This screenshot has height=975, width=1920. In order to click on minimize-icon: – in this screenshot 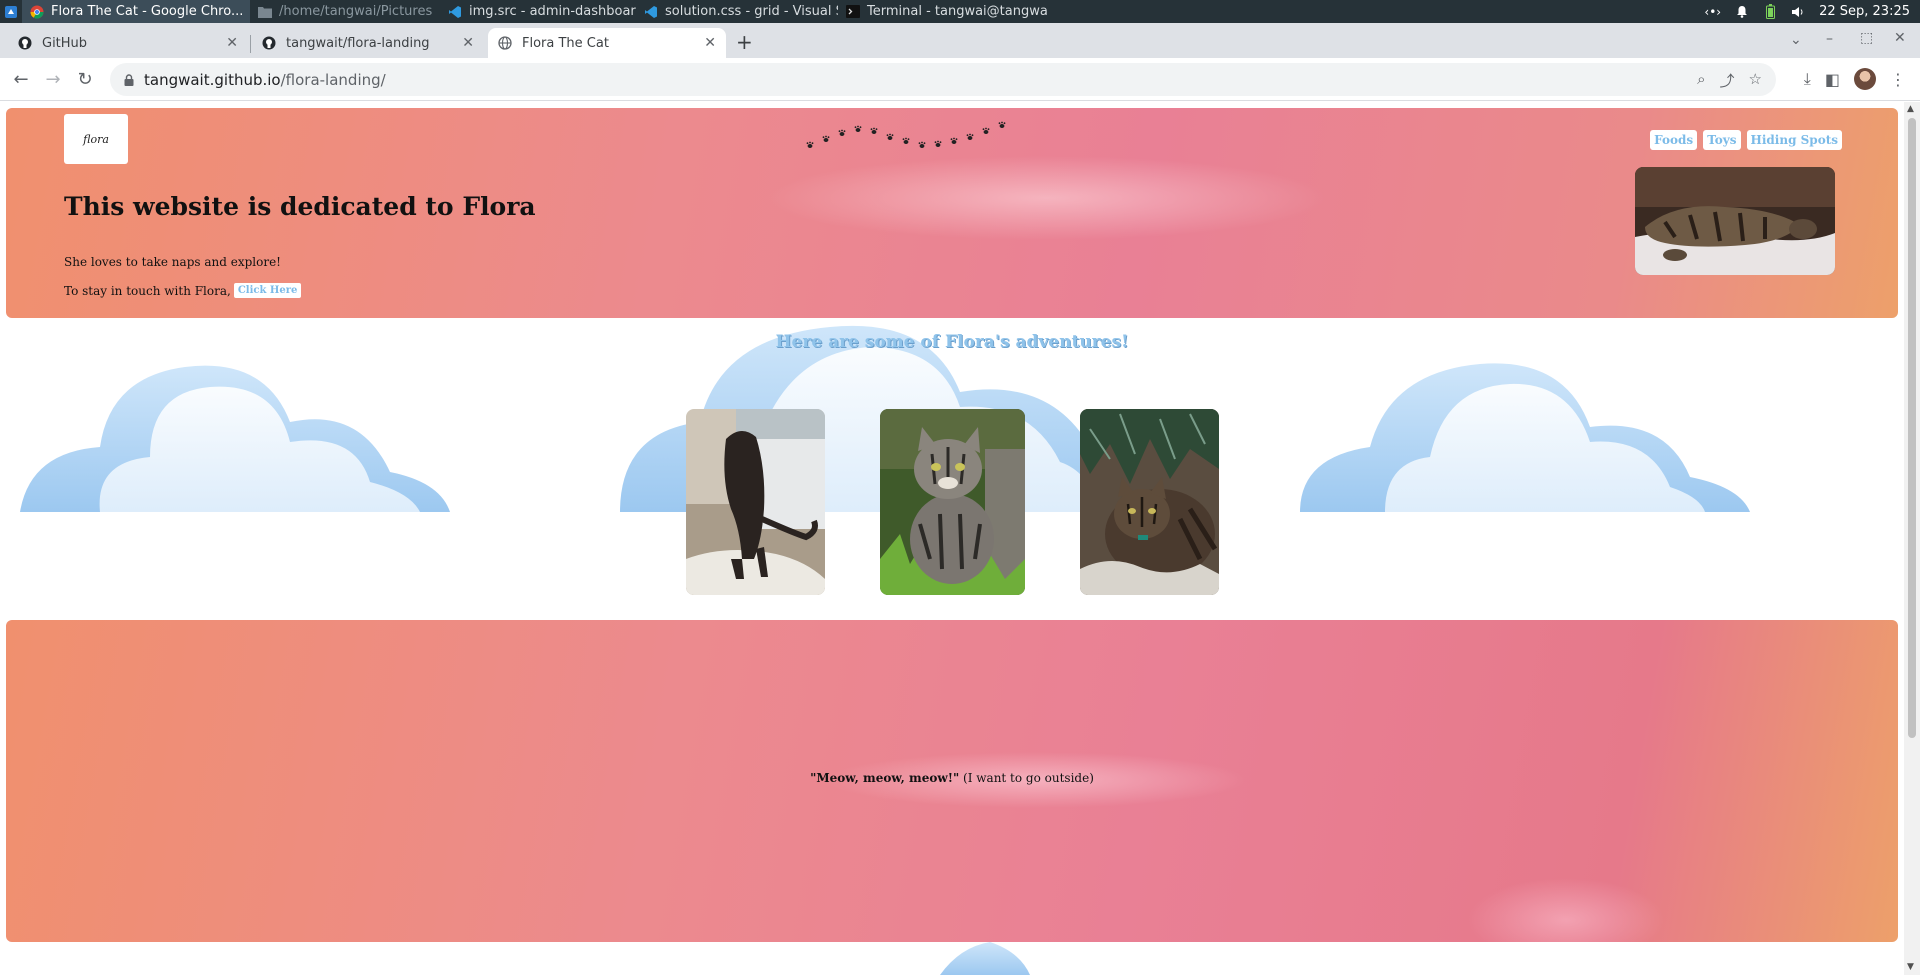, I will do `click(1829, 39)`.